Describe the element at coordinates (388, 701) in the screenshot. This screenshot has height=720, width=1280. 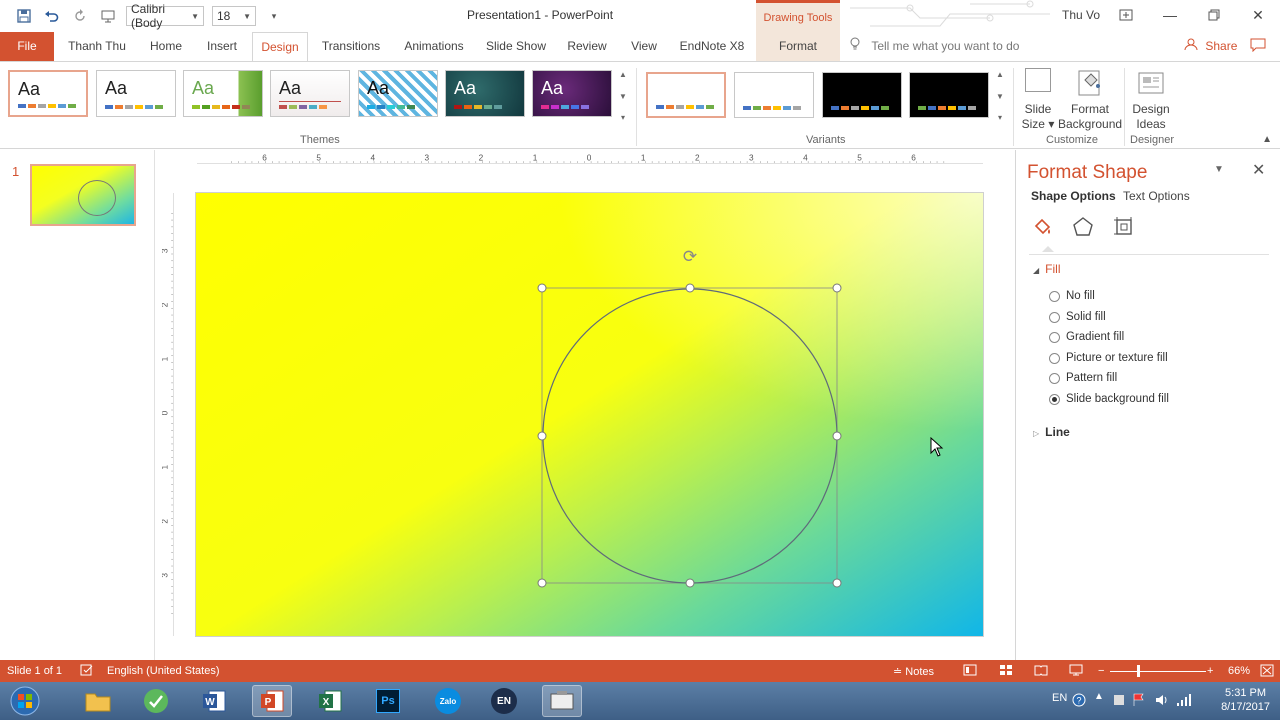
I see `photoshop-icon: Ps` at that location.